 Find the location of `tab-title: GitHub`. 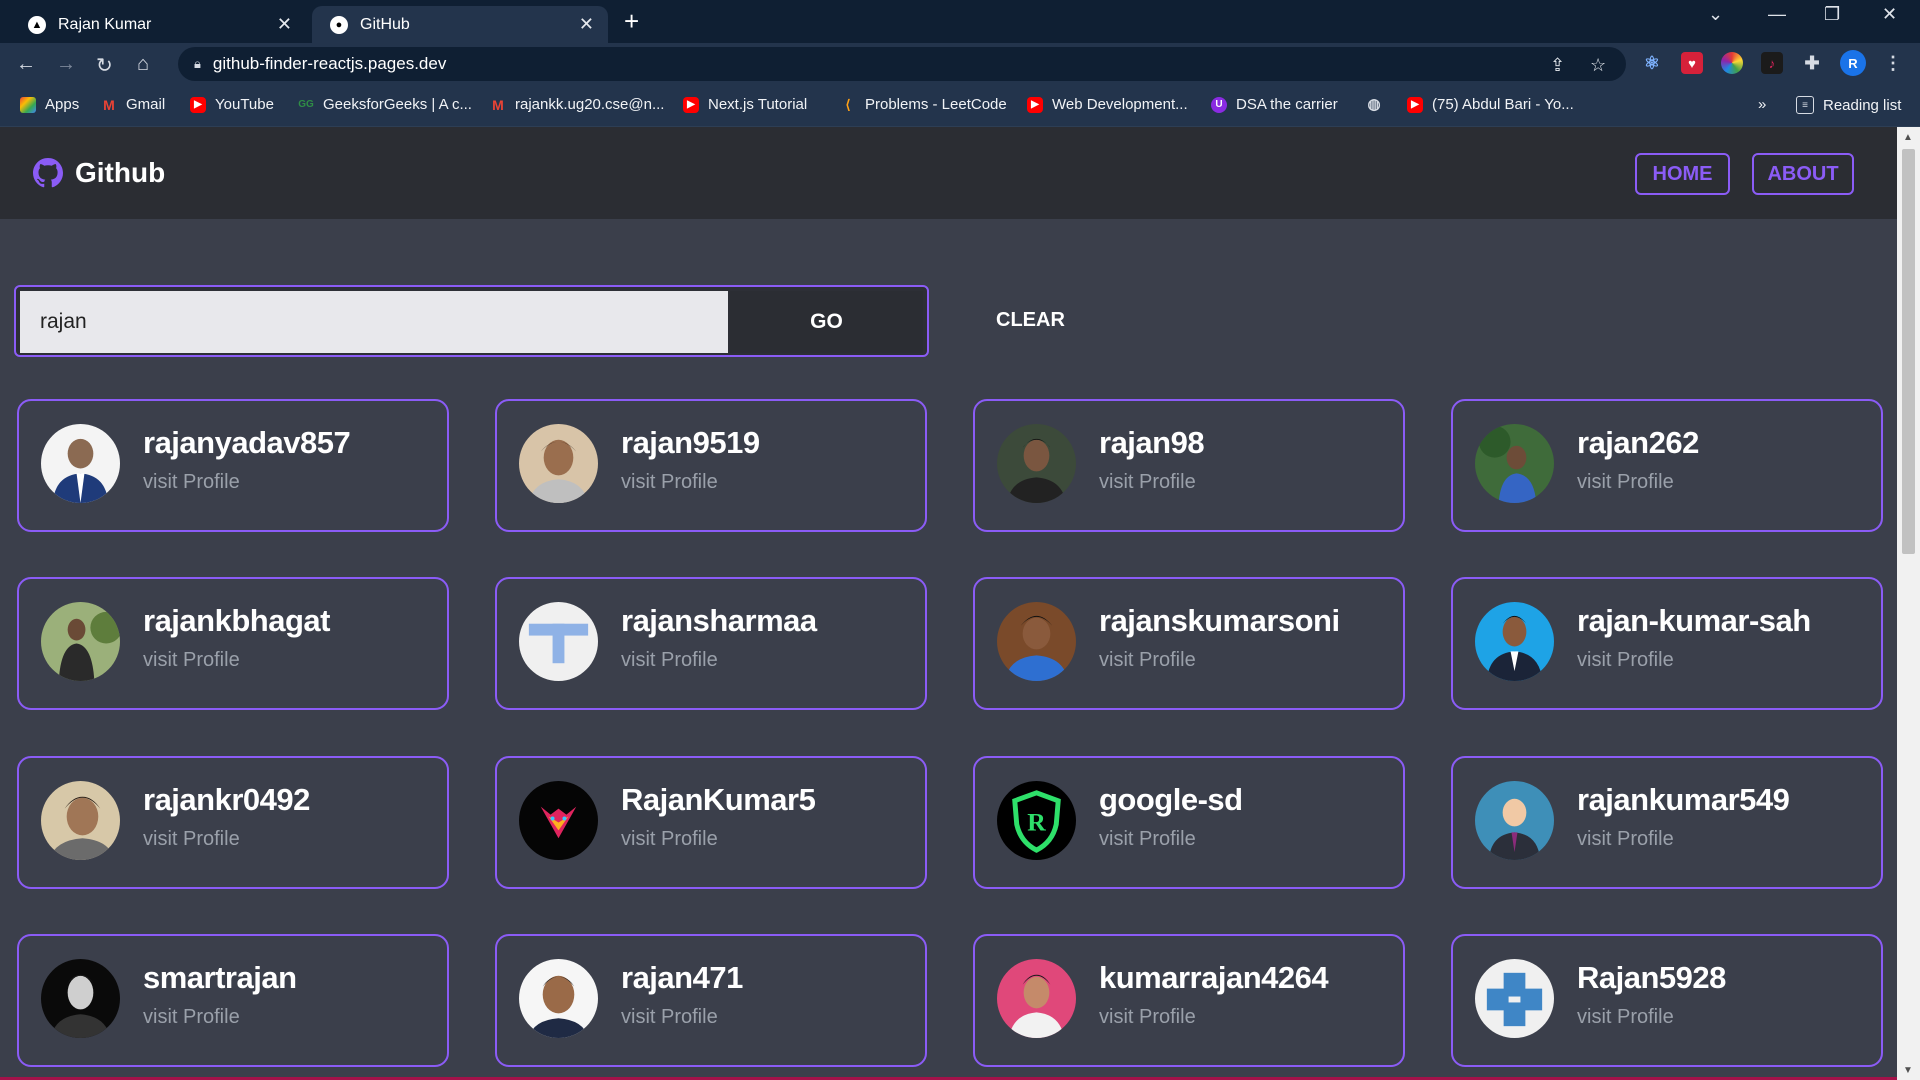

tab-title: GitHub is located at coordinates (385, 24).